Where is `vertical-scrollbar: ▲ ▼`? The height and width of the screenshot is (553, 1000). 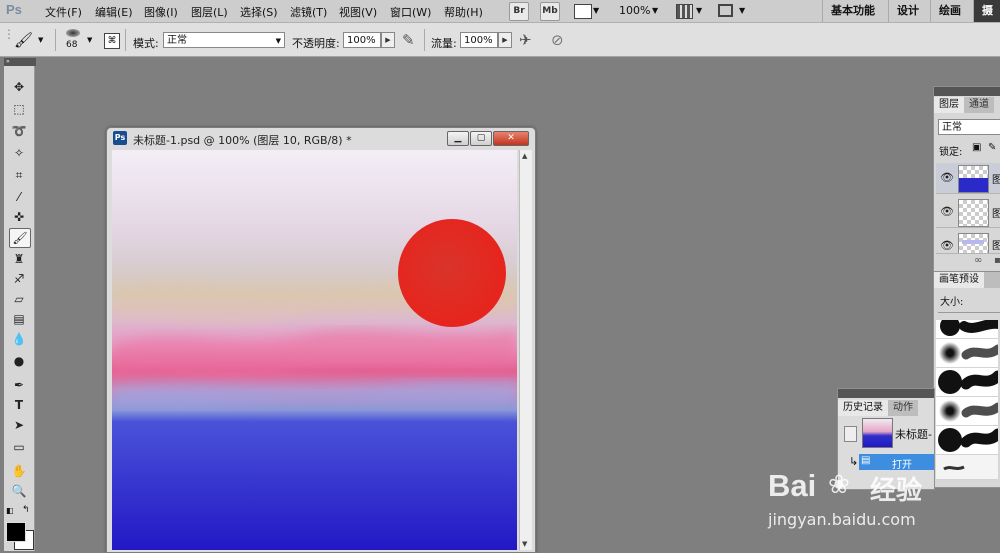
vertical-scrollbar: ▲ ▼ is located at coordinates (525, 350).